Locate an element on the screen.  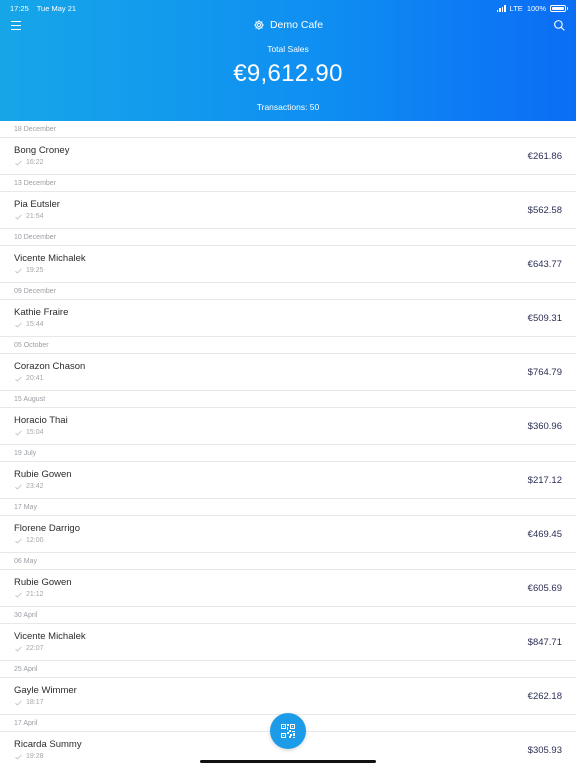
battery-icon is located at coordinates (559, 8).